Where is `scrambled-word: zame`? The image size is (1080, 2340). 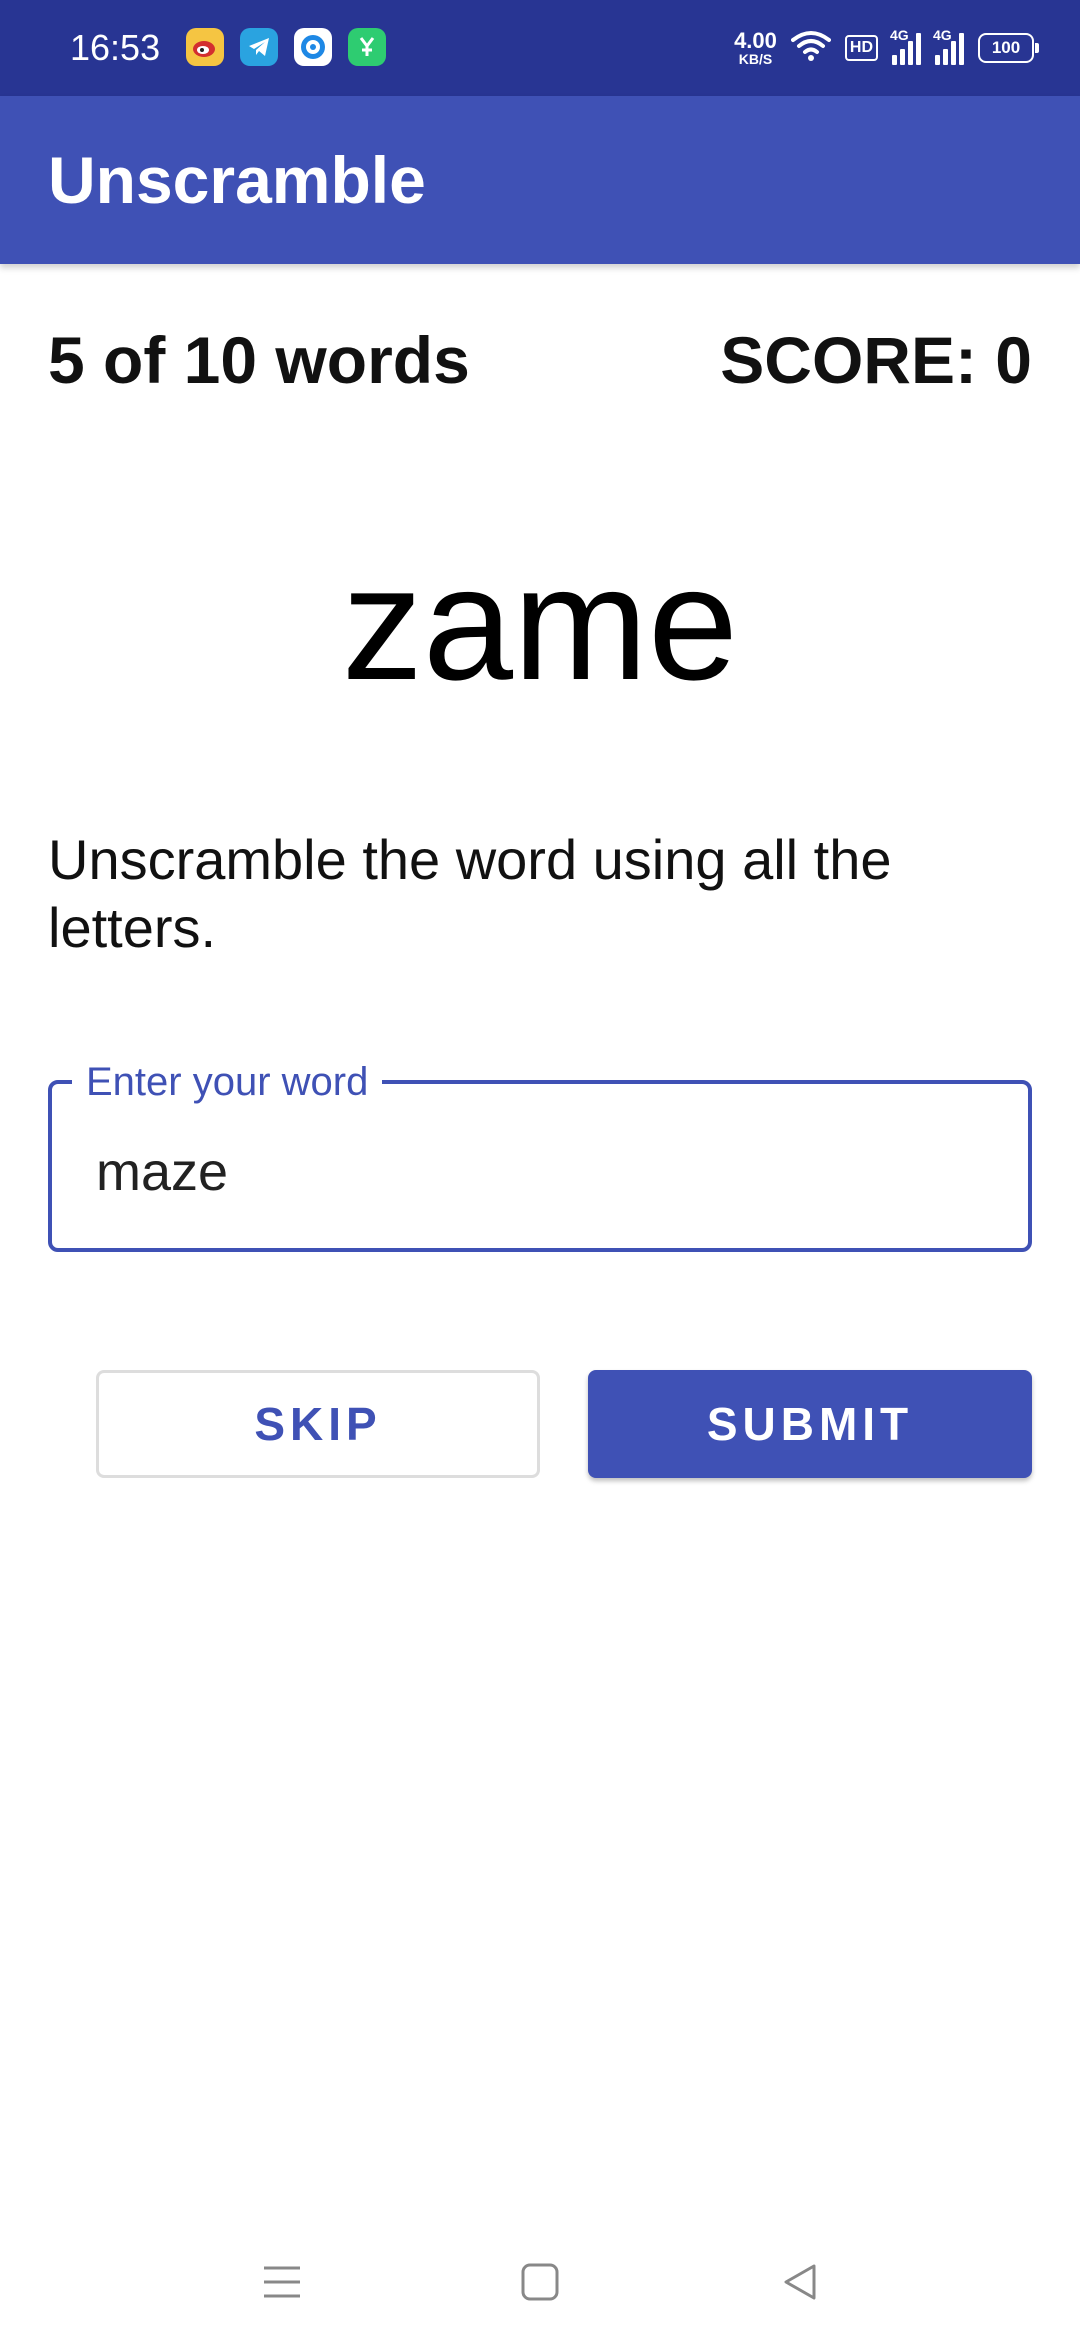
scrambled-word: zame is located at coordinates (540, 623).